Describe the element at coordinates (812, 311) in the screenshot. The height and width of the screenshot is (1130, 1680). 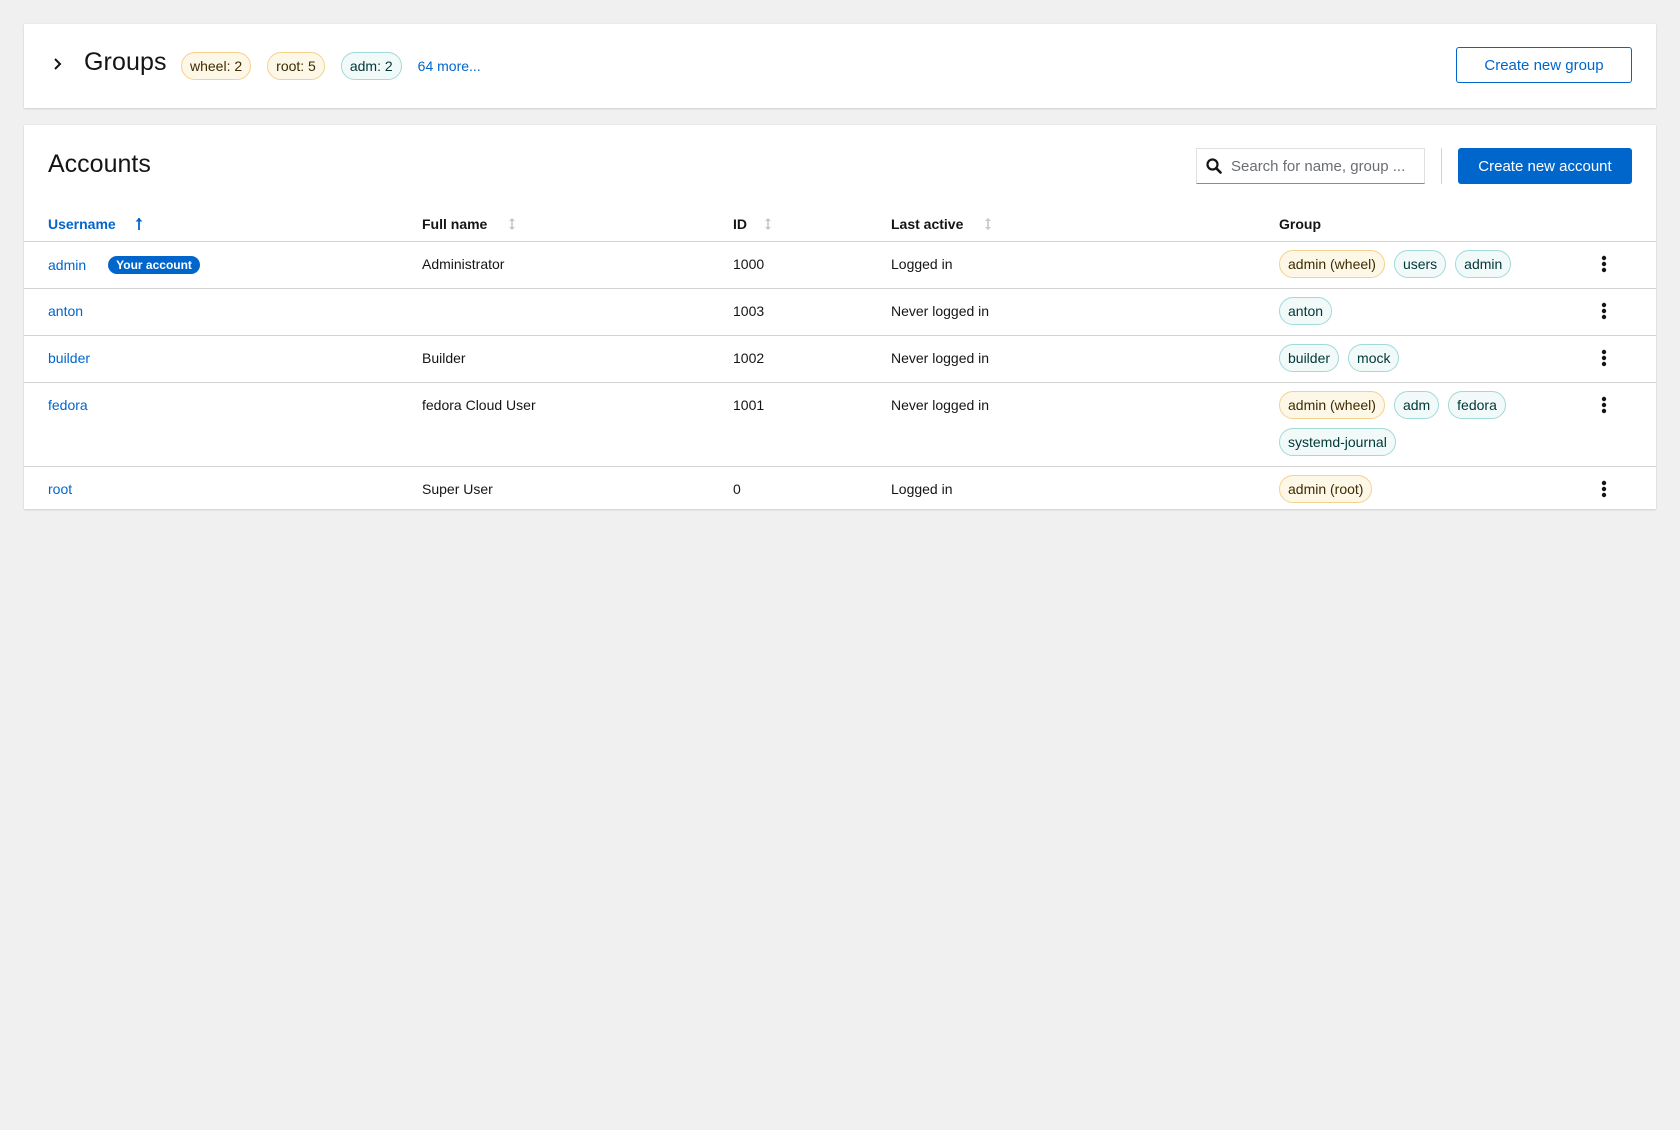
I see `cell-id: 1003` at that location.